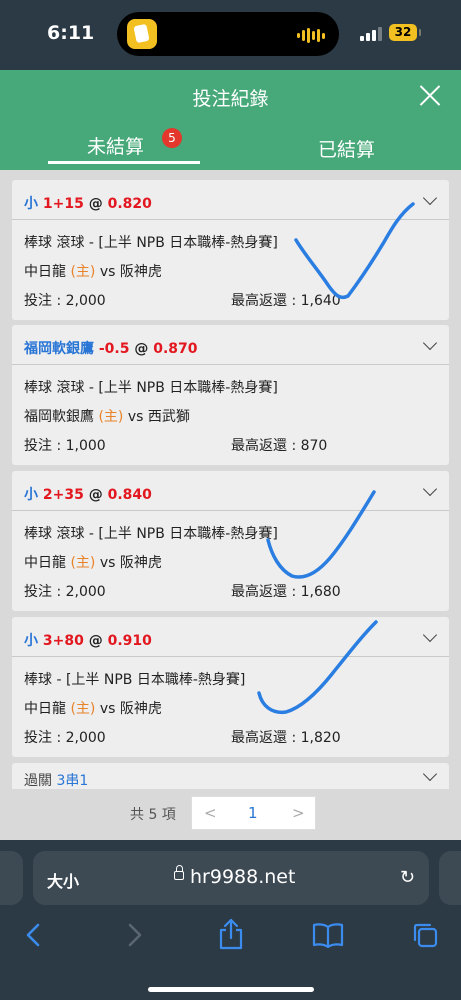 The image size is (461, 1000). What do you see at coordinates (279, 446) in the screenshot?
I see `bet-max-return: 最高返還 : 870` at bounding box center [279, 446].